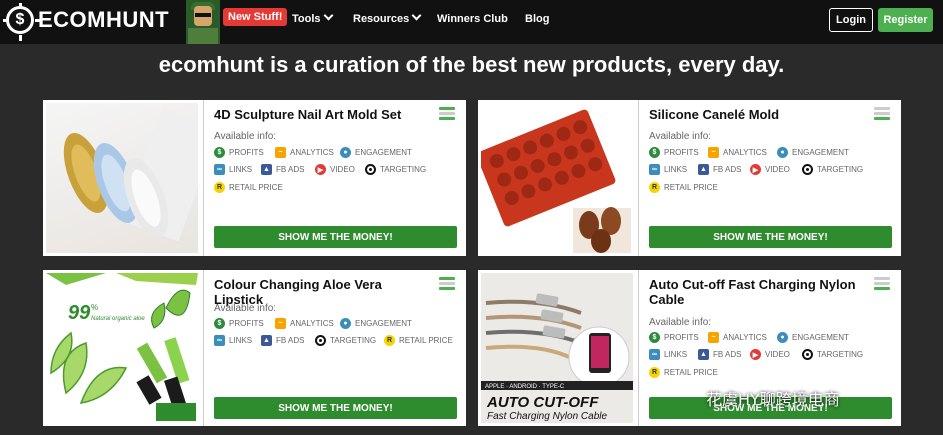 The height and width of the screenshot is (435, 943). What do you see at coordinates (94, 307) in the screenshot?
I see `image-text-pct: %` at bounding box center [94, 307].